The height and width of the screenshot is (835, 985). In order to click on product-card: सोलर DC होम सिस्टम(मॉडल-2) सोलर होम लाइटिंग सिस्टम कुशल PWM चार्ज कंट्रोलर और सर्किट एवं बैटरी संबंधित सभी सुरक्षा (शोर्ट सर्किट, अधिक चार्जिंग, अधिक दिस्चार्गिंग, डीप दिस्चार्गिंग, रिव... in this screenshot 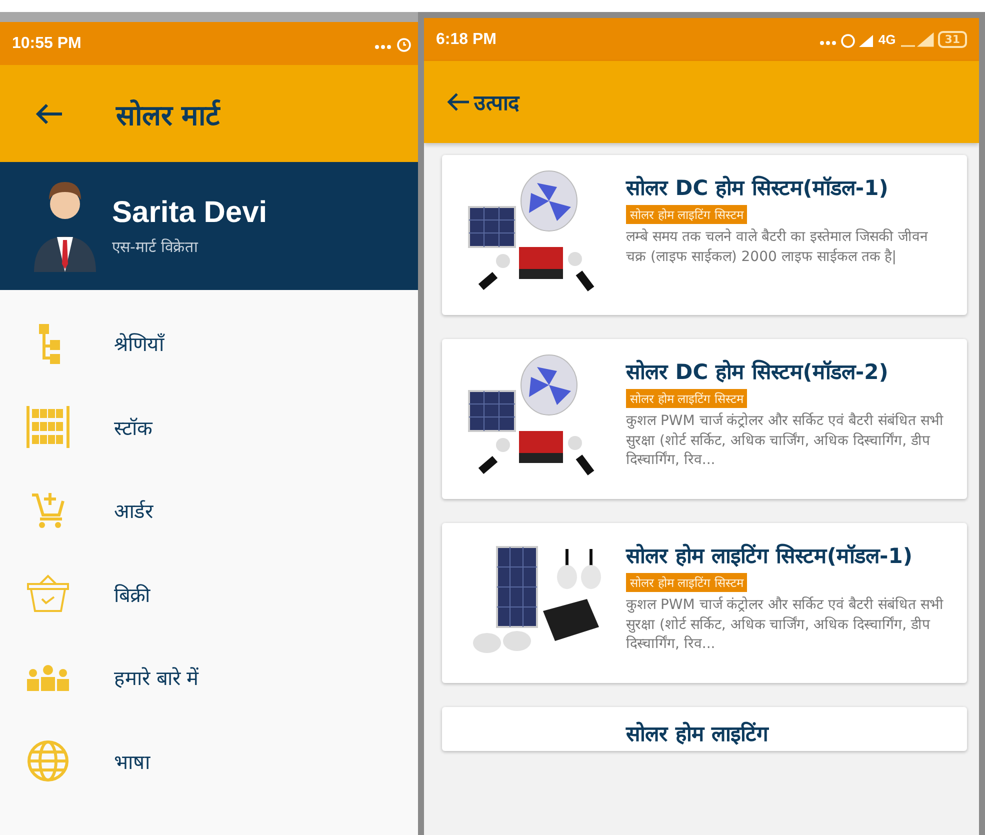, I will do `click(704, 419)`.